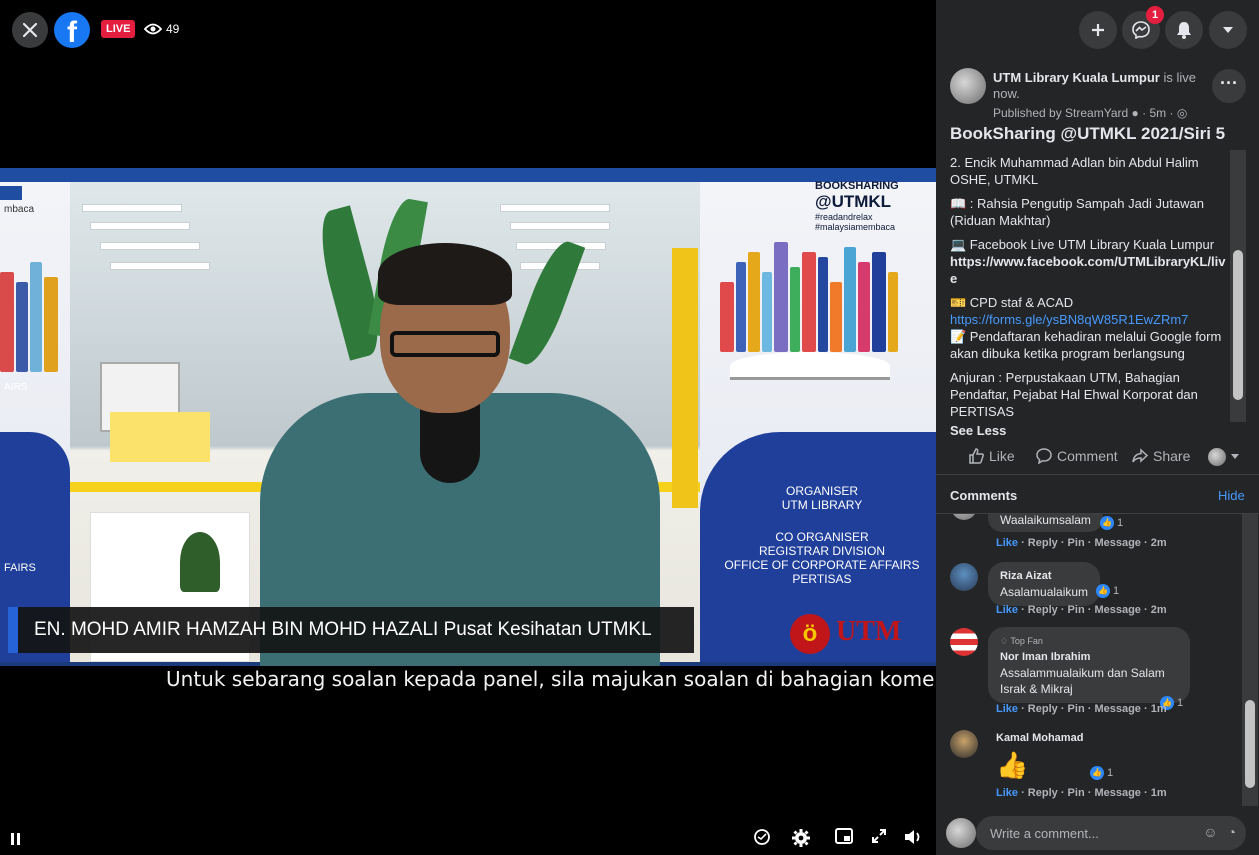 Image resolution: width=1259 pixels, height=855 pixels. What do you see at coordinates (173, 29) in the screenshot?
I see `viewer-count-value: 49` at bounding box center [173, 29].